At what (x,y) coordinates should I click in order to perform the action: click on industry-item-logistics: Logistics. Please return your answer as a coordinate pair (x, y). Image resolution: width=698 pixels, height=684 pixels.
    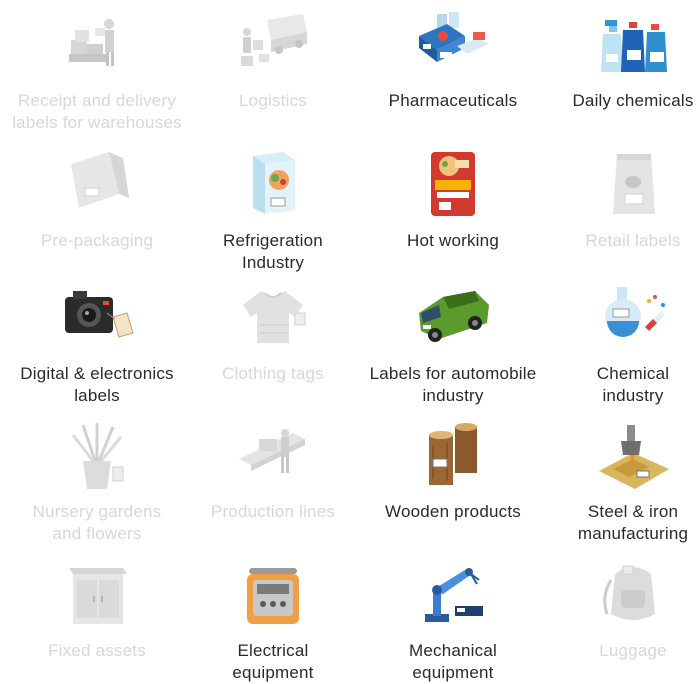
    Looking at the image, I should click on (273, 66).